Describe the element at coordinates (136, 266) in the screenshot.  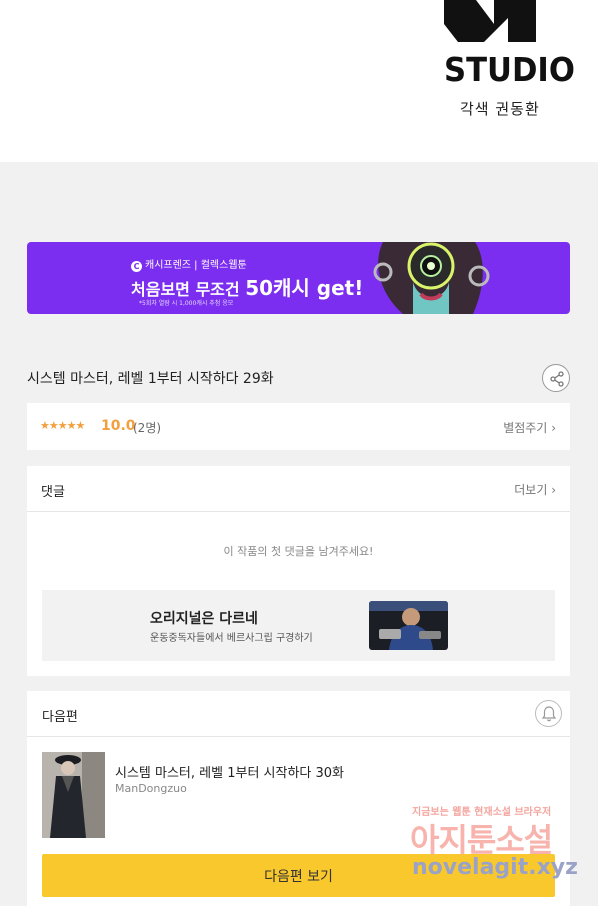
I see `cash-friends-icon: C` at that location.